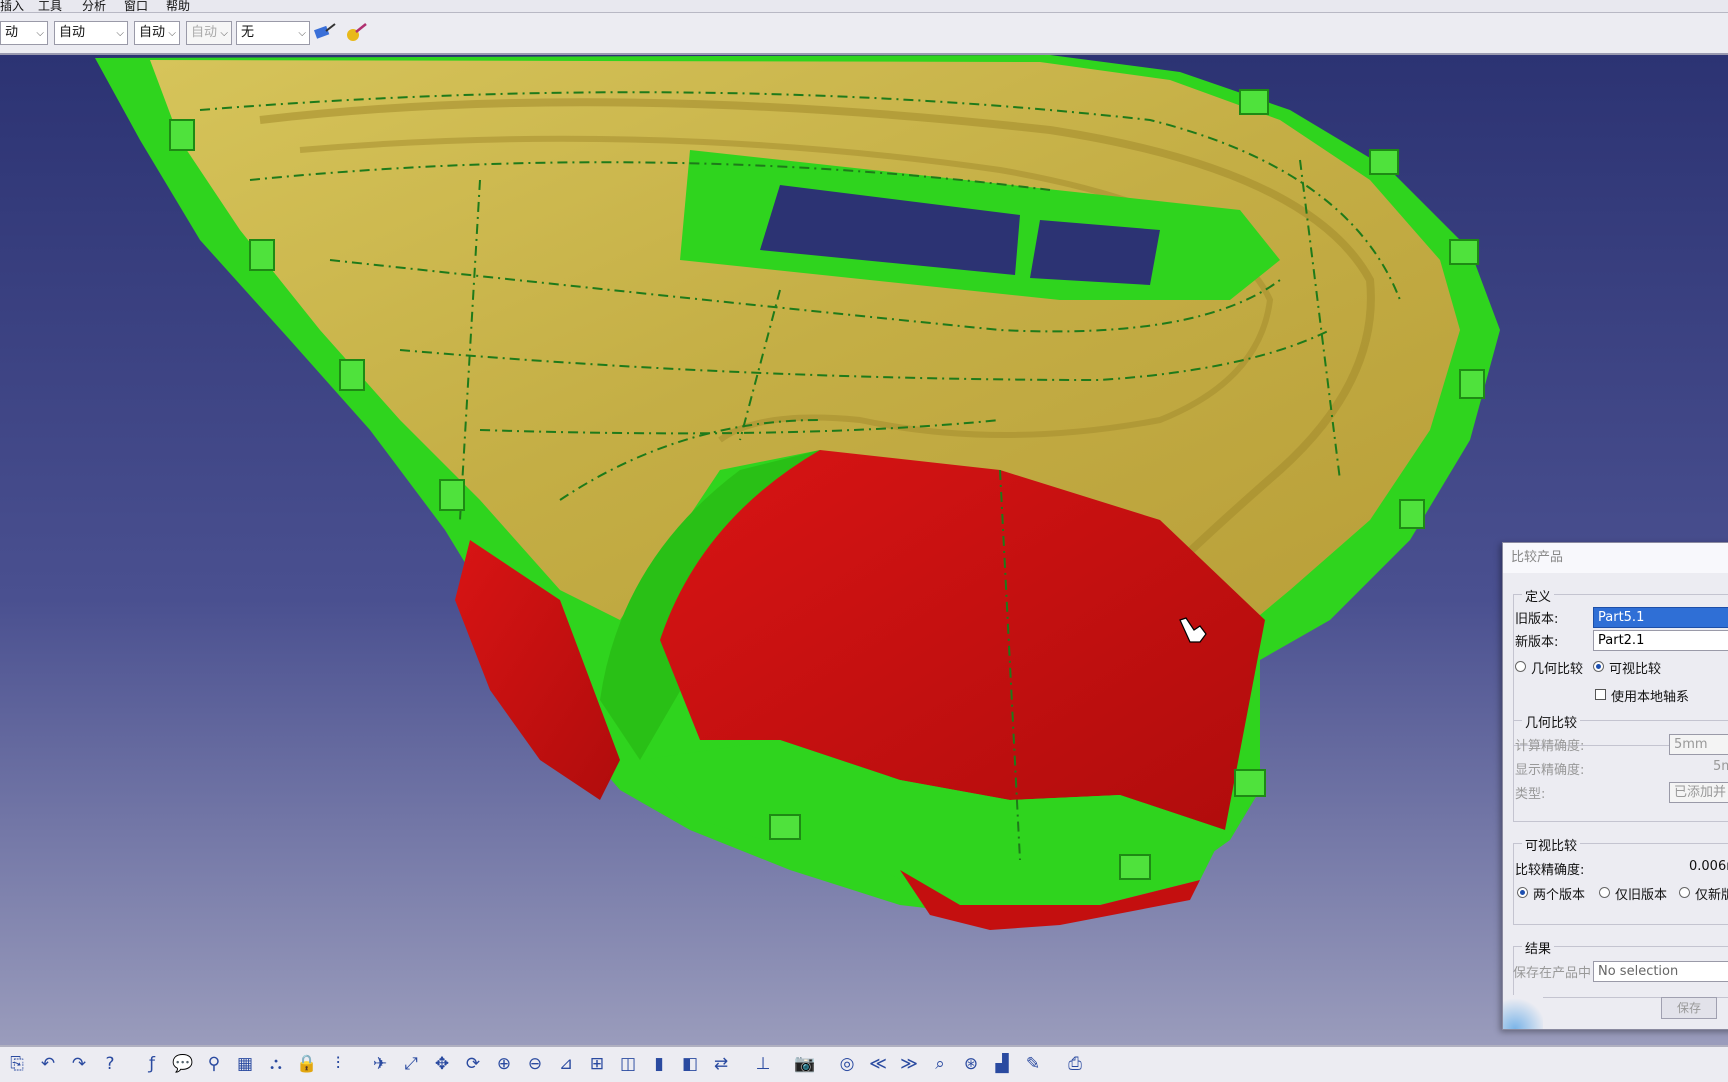  What do you see at coordinates (504, 1064) in the screenshot?
I see `zoom-in-icon: ⊕` at bounding box center [504, 1064].